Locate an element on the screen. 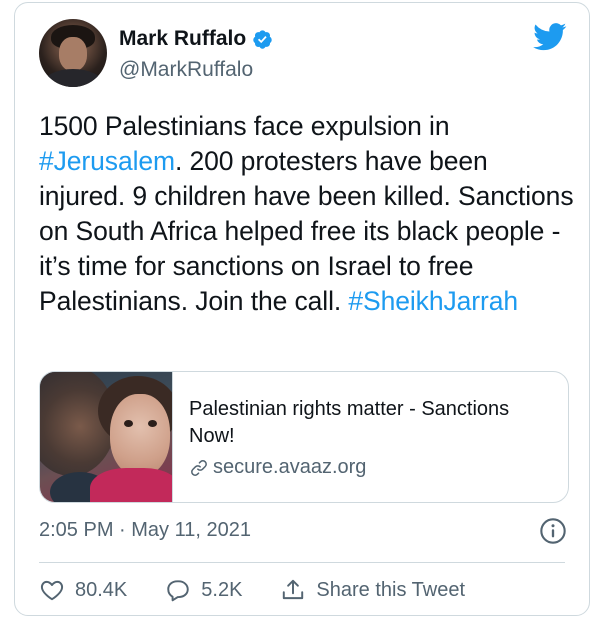 The image size is (602, 620). author-display-name: Mark Ruffalo is located at coordinates (182, 39).